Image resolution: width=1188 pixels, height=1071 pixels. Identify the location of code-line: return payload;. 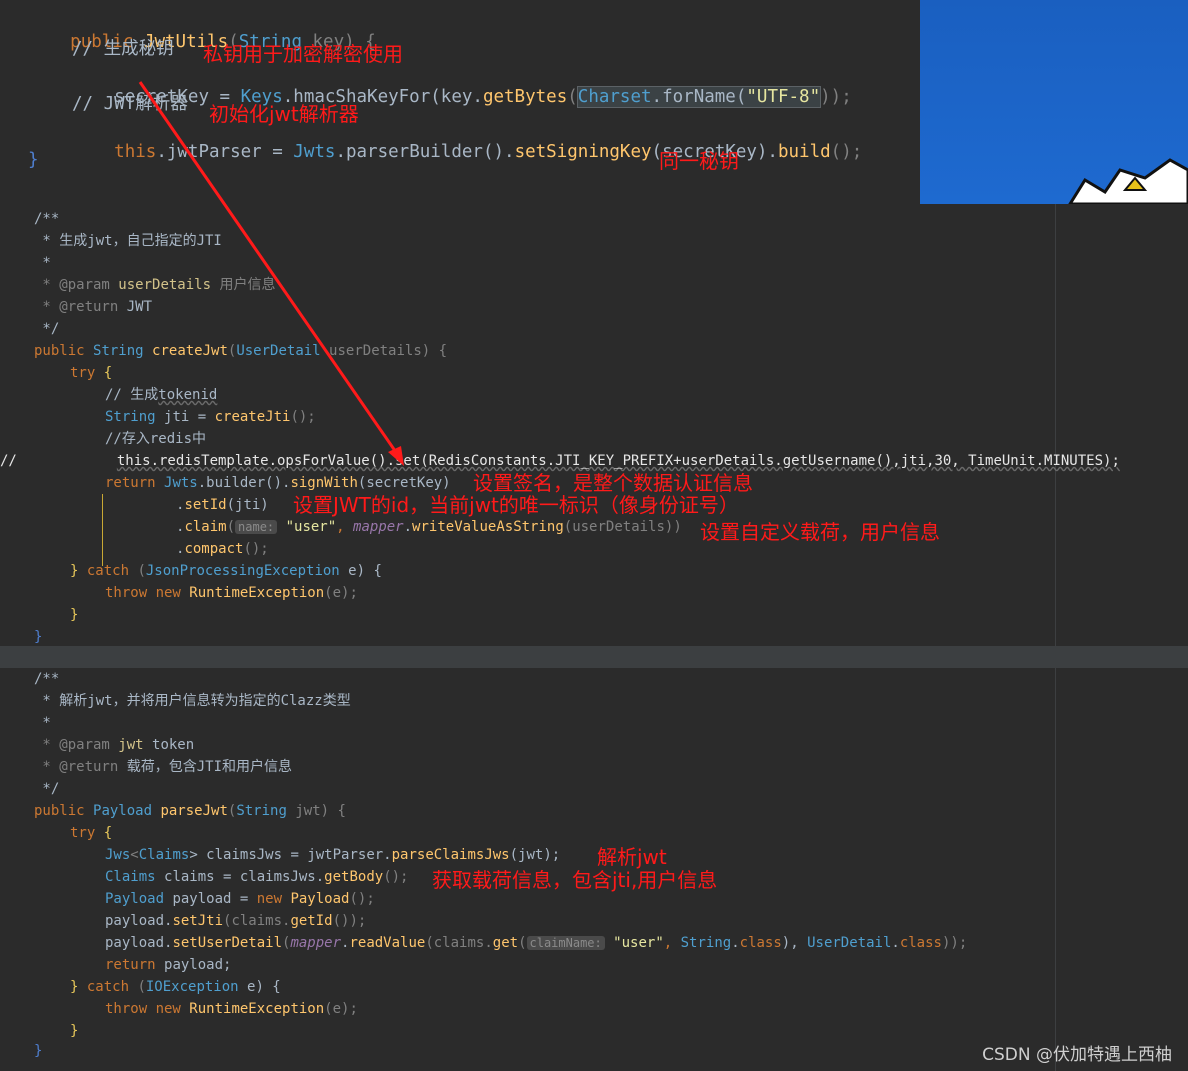
(168, 965).